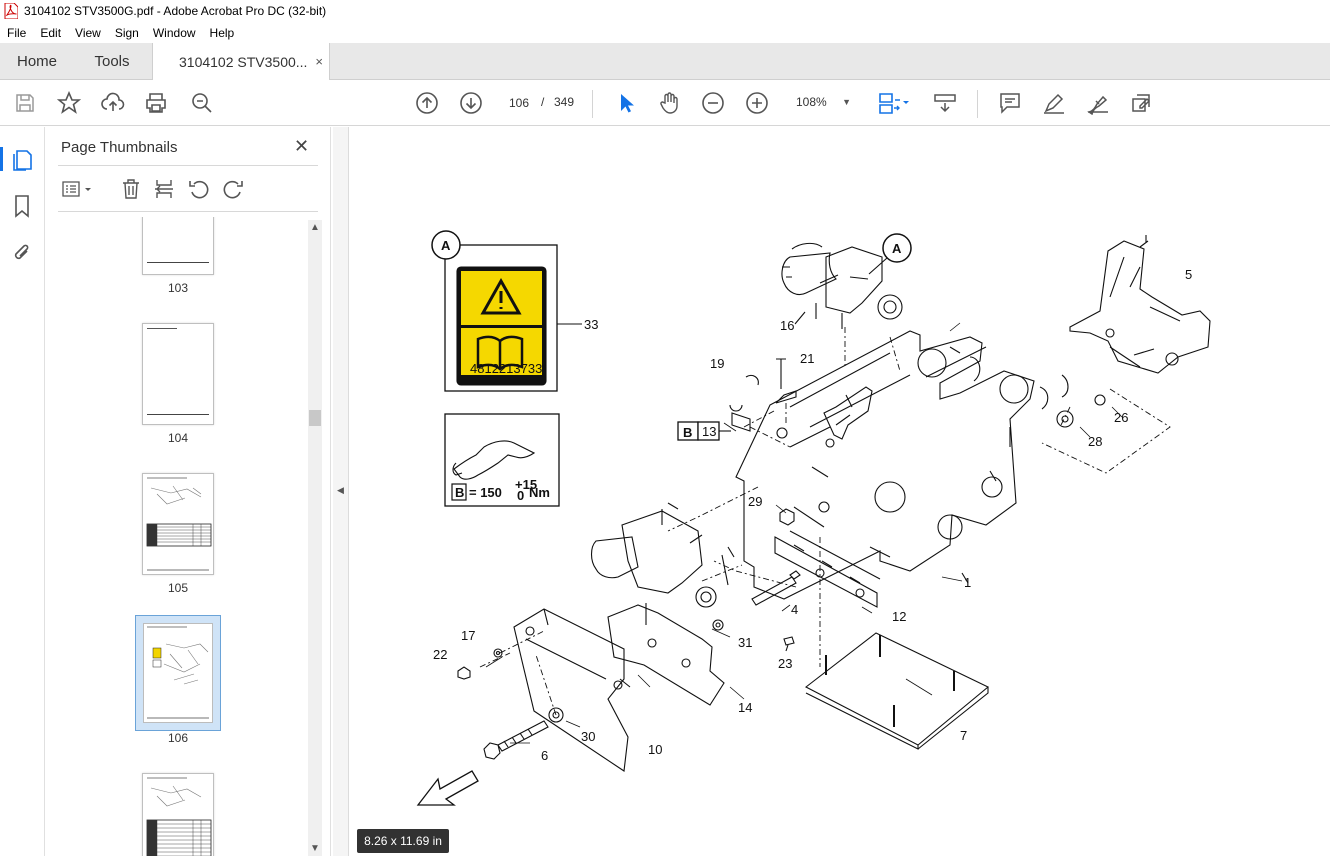 Image resolution: width=1330 pixels, height=856 pixels. I want to click on page-size-tooltip: 8.26 x 11.69 in, so click(403, 841).